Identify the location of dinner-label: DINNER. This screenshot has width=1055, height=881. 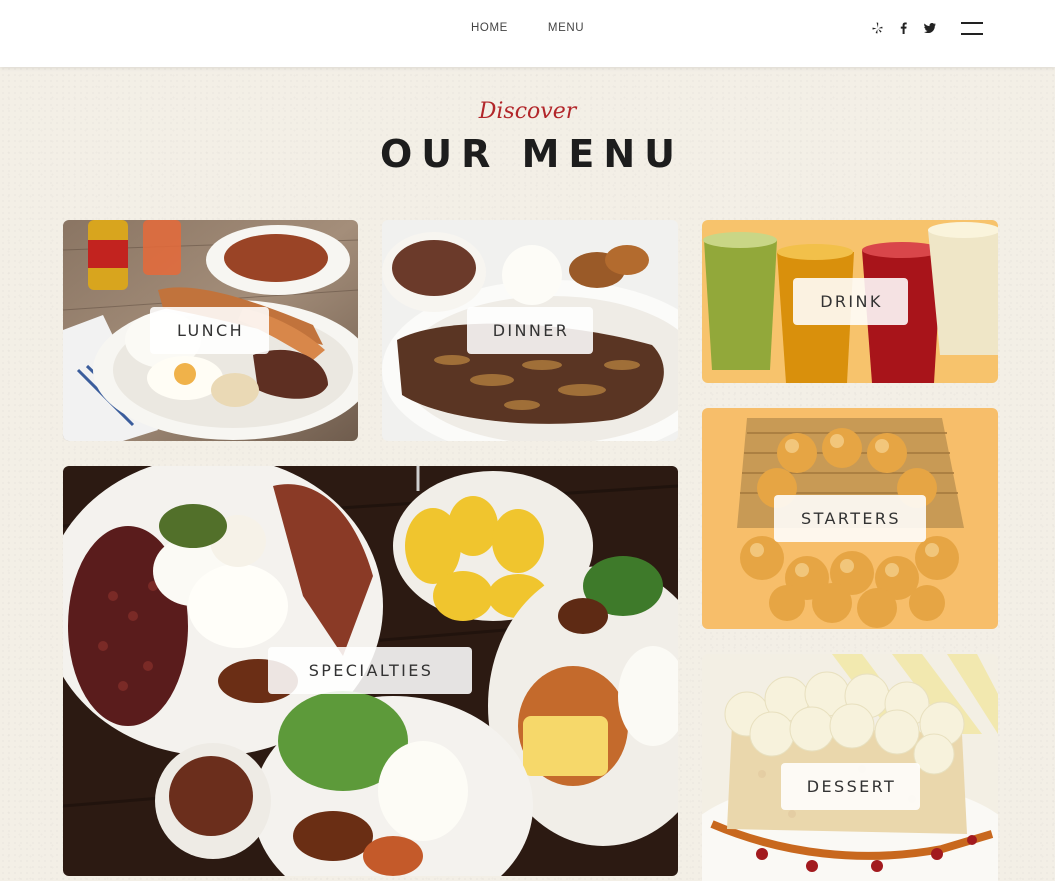
(530, 330).